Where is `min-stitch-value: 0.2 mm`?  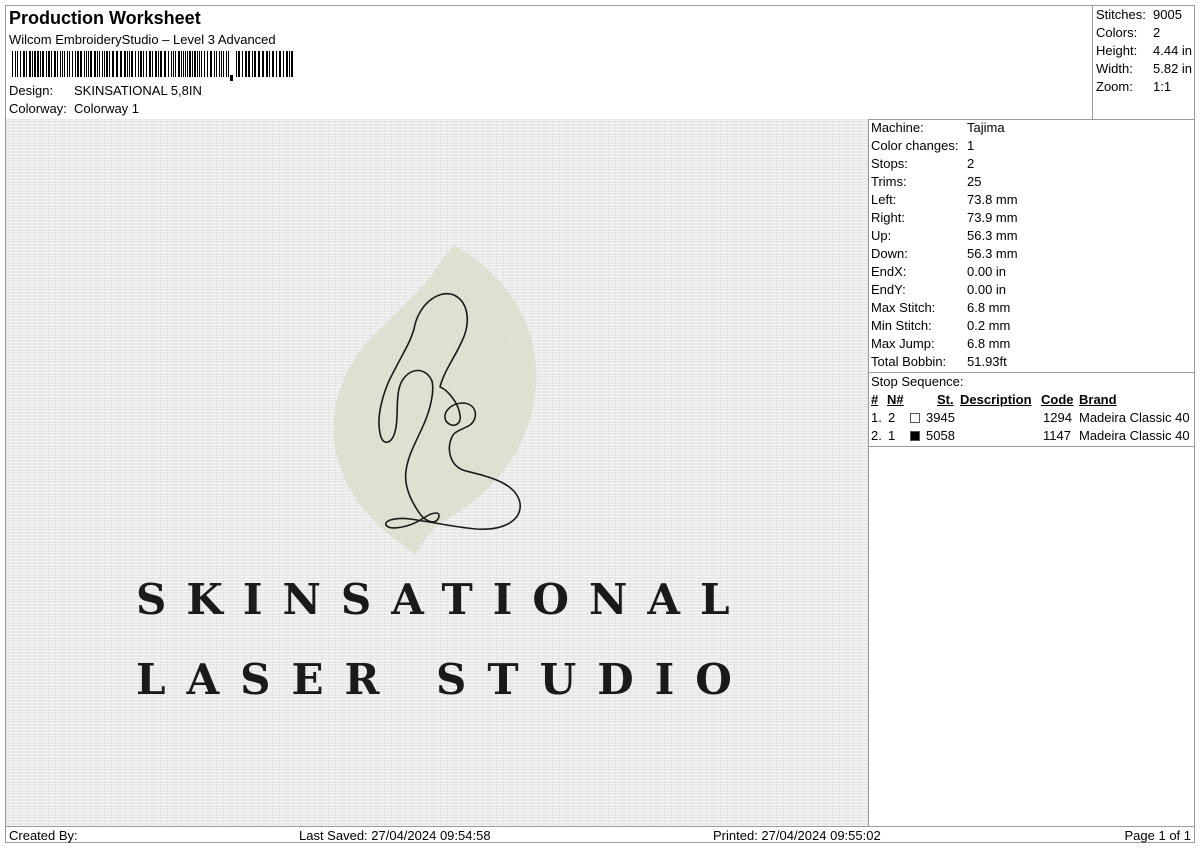
min-stitch-value: 0.2 mm is located at coordinates (989, 325).